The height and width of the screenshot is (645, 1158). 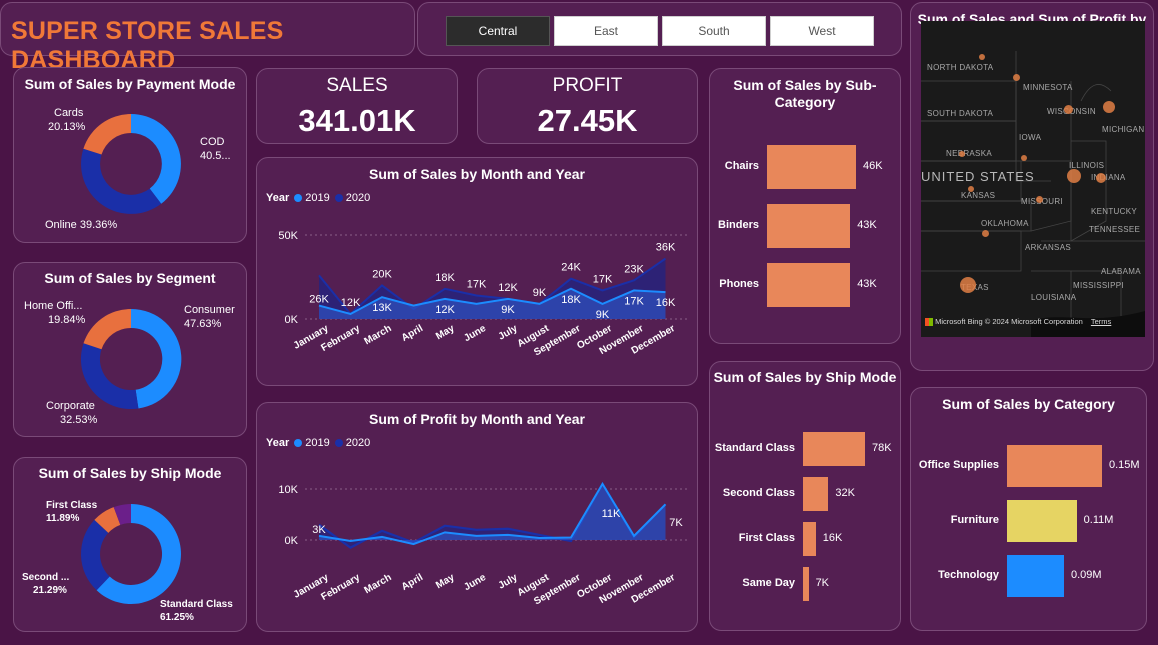 I want to click on map-label-minnesota: MINNESOTA, so click(x=1048, y=87).